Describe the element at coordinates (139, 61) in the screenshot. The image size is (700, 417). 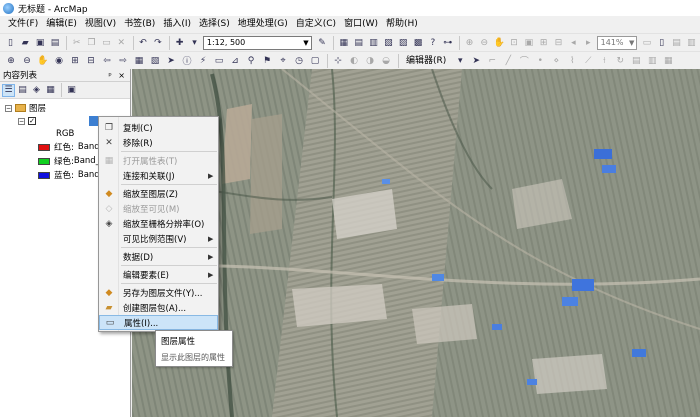
I see `select-features-icon: ▦` at that location.